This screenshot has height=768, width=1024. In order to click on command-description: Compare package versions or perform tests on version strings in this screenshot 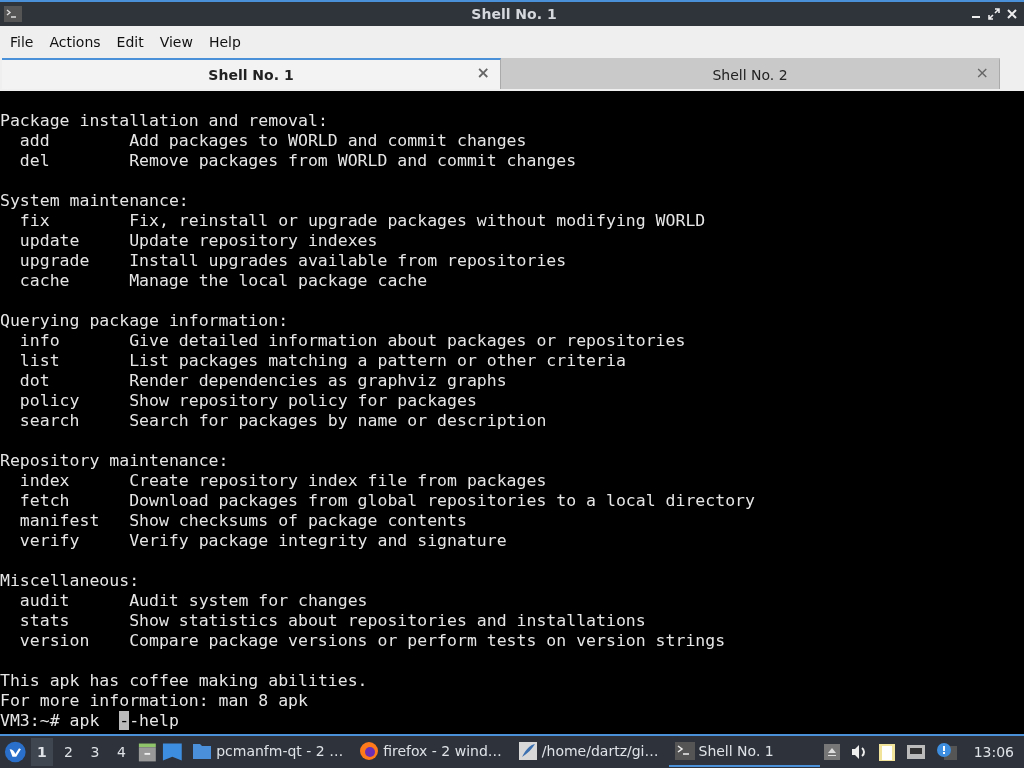, I will do `click(427, 641)`.